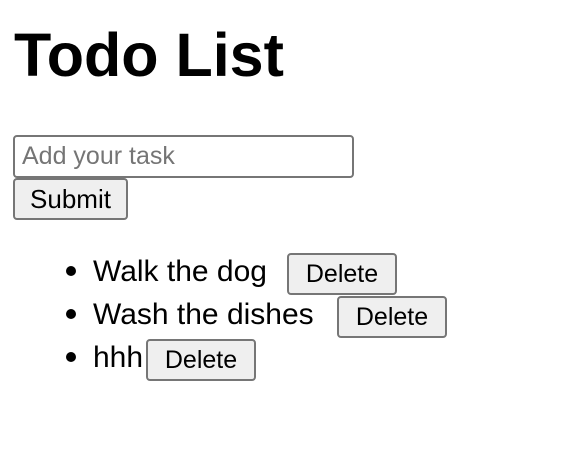 The width and height of the screenshot is (566, 451). I want to click on submit-button: Submit, so click(70, 199).